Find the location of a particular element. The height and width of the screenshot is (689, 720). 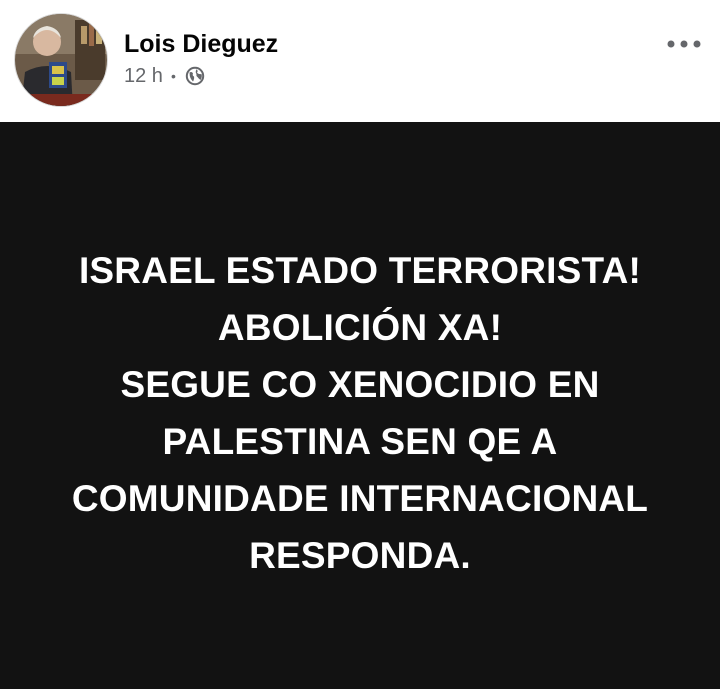

globe-icon is located at coordinates (195, 76).